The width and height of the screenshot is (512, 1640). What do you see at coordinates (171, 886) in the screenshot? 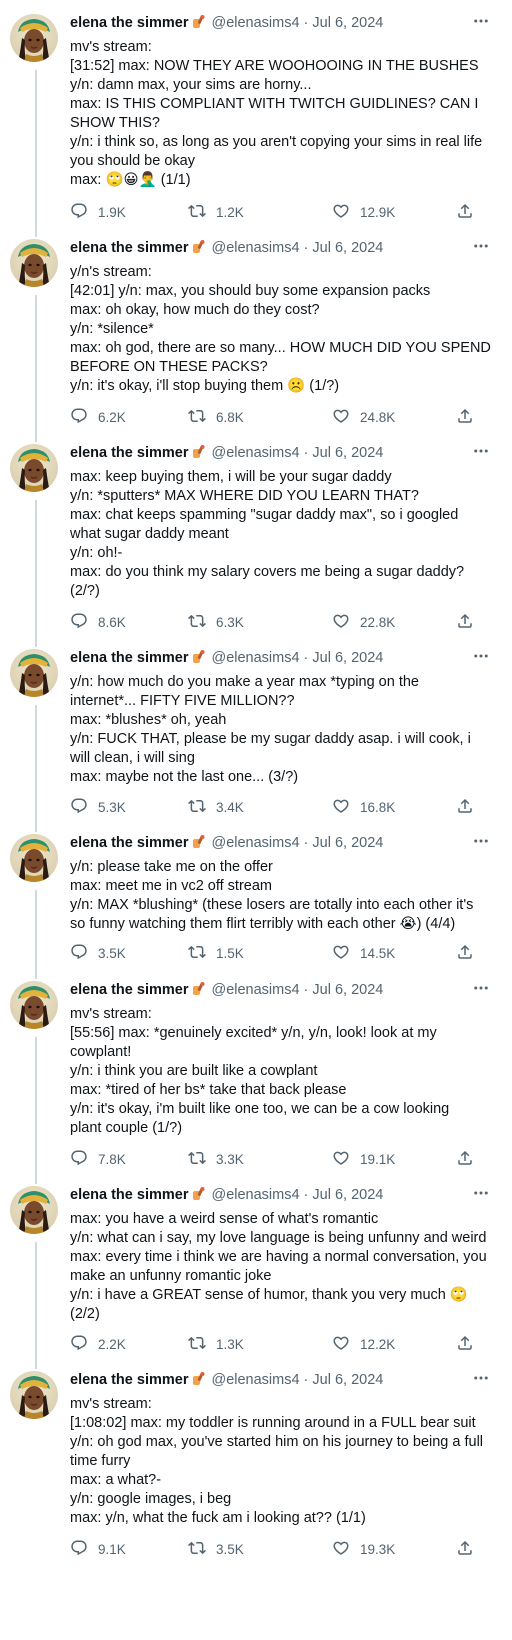
I see `tweet-text-line: max: meet me in vc2 off stream` at bounding box center [171, 886].